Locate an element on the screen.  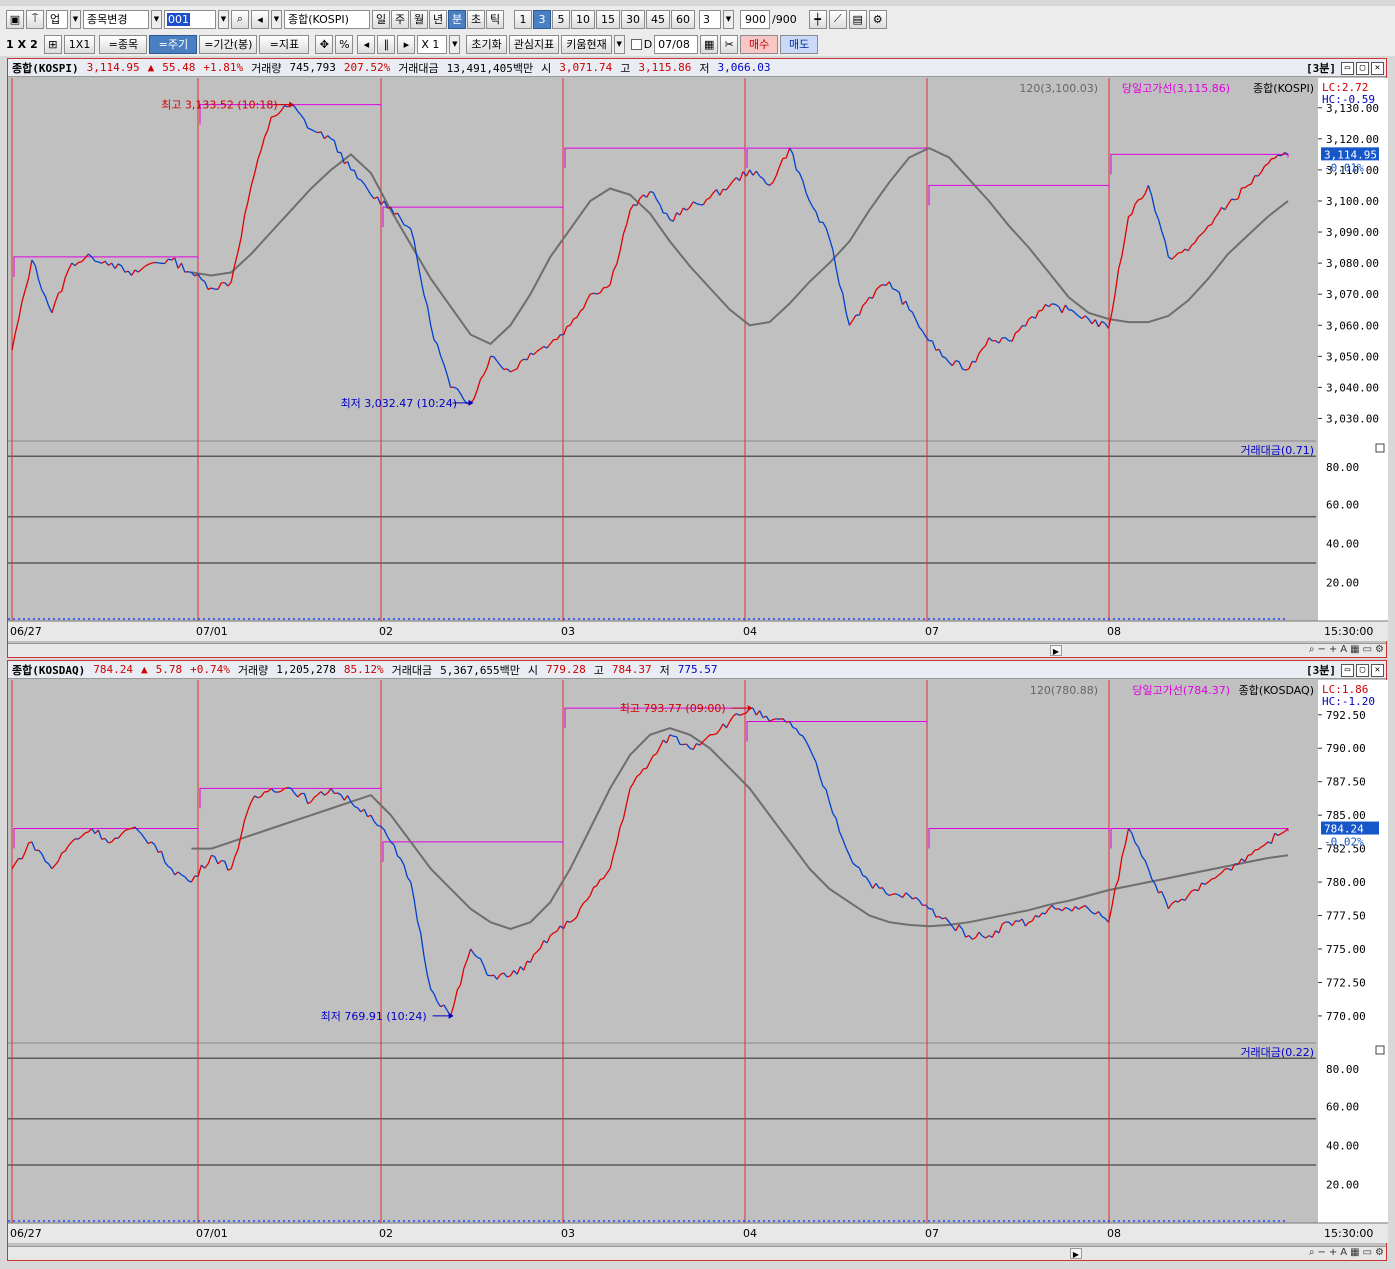
interval-button: 3 is located at coordinates (542, 19).